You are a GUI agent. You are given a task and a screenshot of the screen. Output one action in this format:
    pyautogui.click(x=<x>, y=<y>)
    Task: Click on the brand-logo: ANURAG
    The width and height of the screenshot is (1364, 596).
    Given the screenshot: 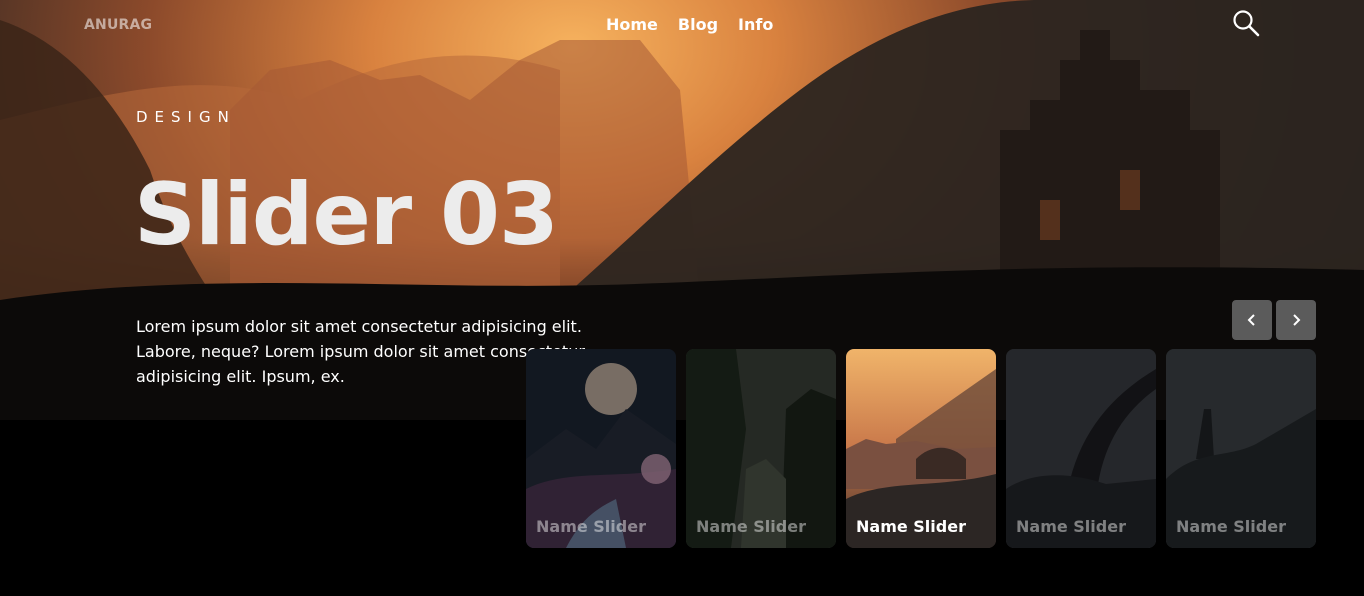 What is the action you would take?
    pyautogui.click(x=118, y=25)
    